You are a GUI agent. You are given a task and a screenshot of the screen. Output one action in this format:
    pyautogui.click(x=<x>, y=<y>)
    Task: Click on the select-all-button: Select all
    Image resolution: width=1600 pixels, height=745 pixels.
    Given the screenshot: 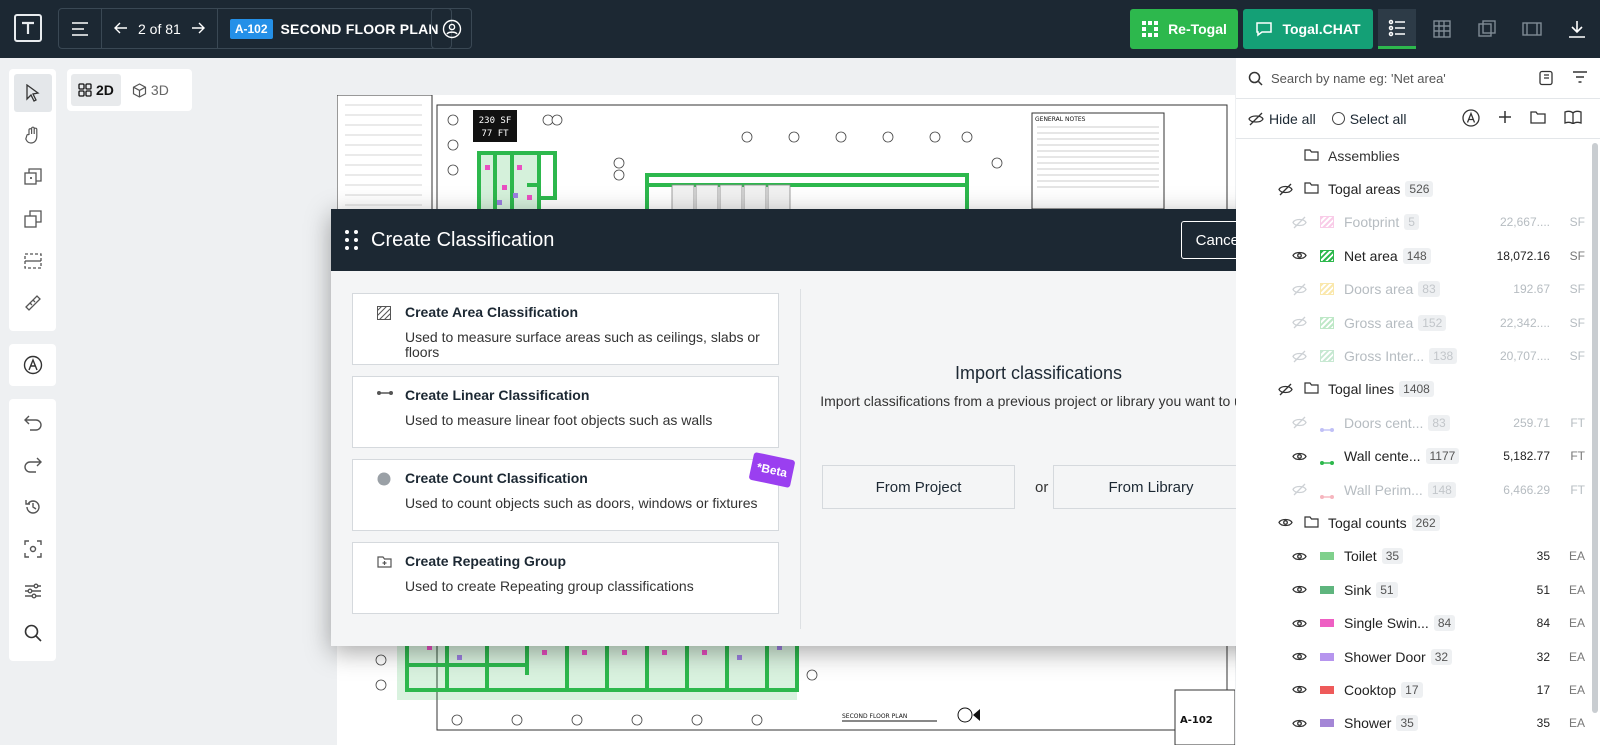 What is the action you would take?
    pyautogui.click(x=1369, y=119)
    